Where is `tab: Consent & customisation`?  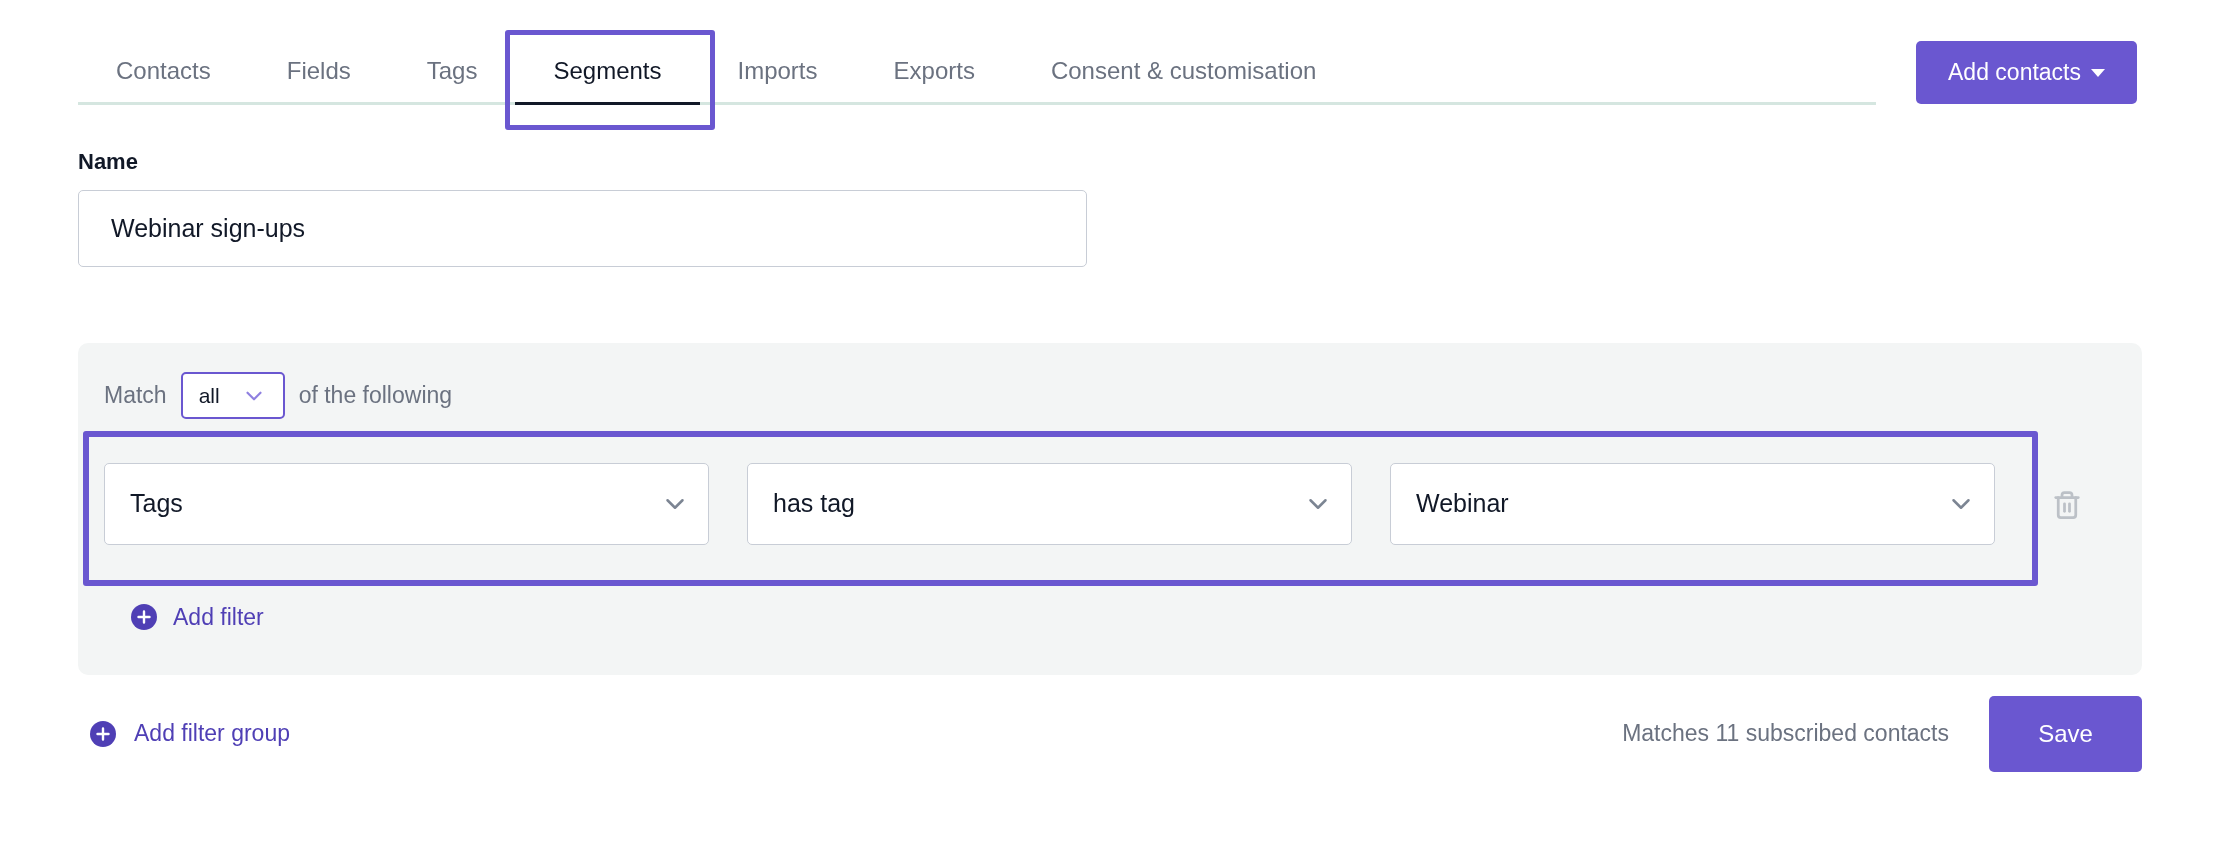
tab: Consent & customisation is located at coordinates (1183, 72).